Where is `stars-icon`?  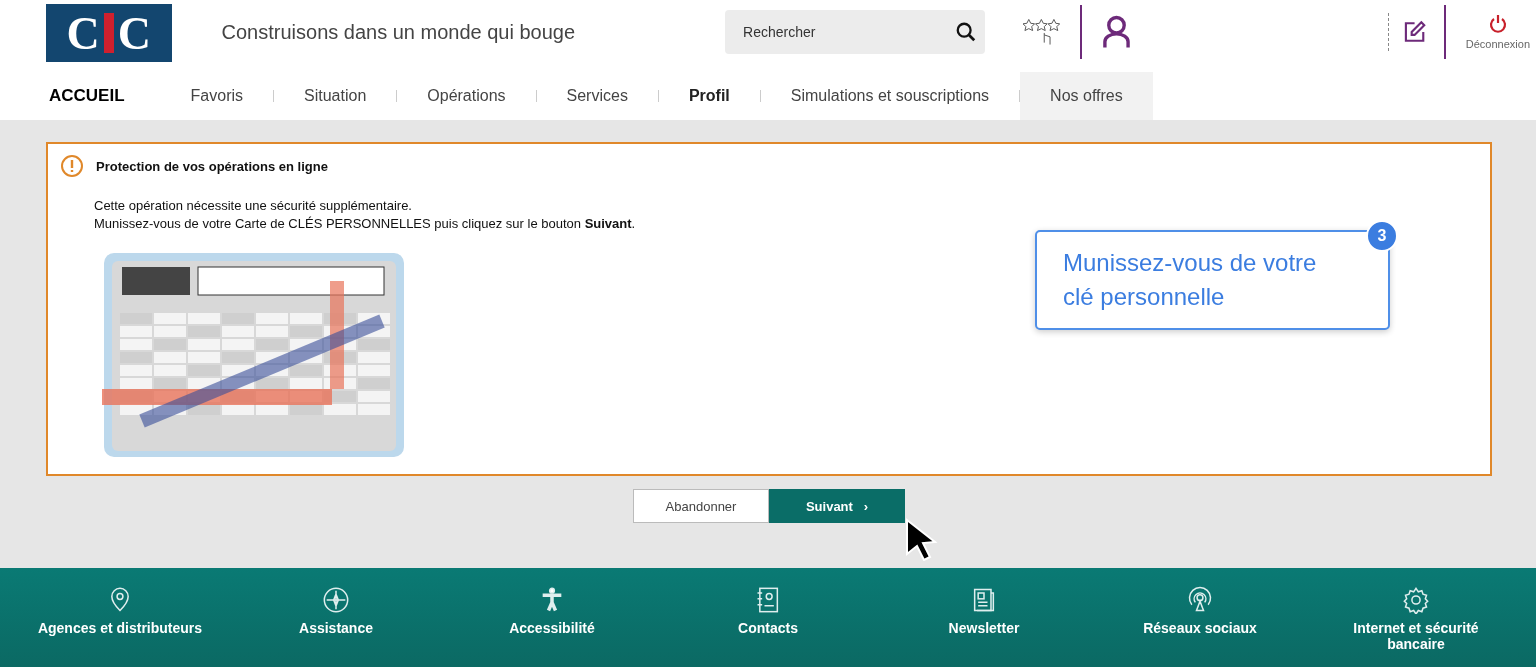
stars-icon is located at coordinates (1041, 32).